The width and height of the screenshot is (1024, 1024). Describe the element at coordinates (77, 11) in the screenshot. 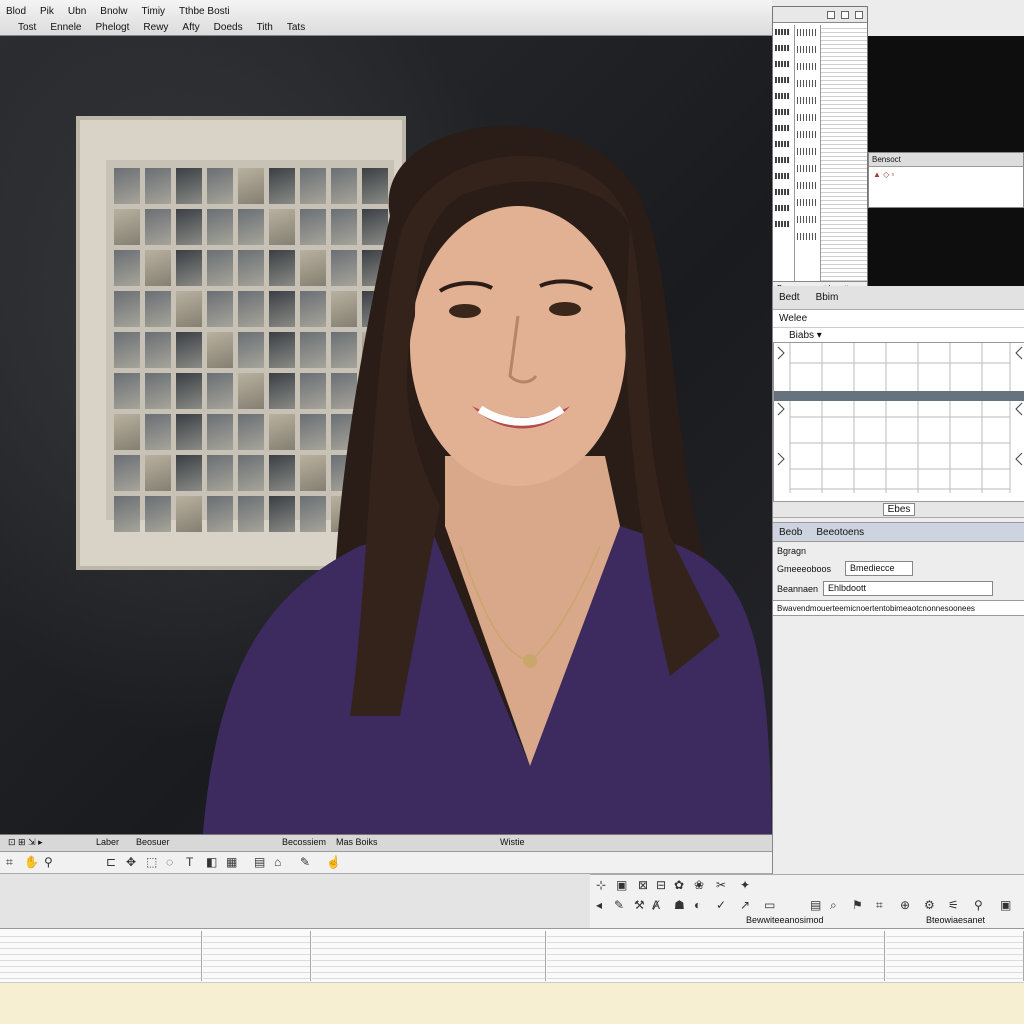

I see `menu-image: Ubn` at that location.